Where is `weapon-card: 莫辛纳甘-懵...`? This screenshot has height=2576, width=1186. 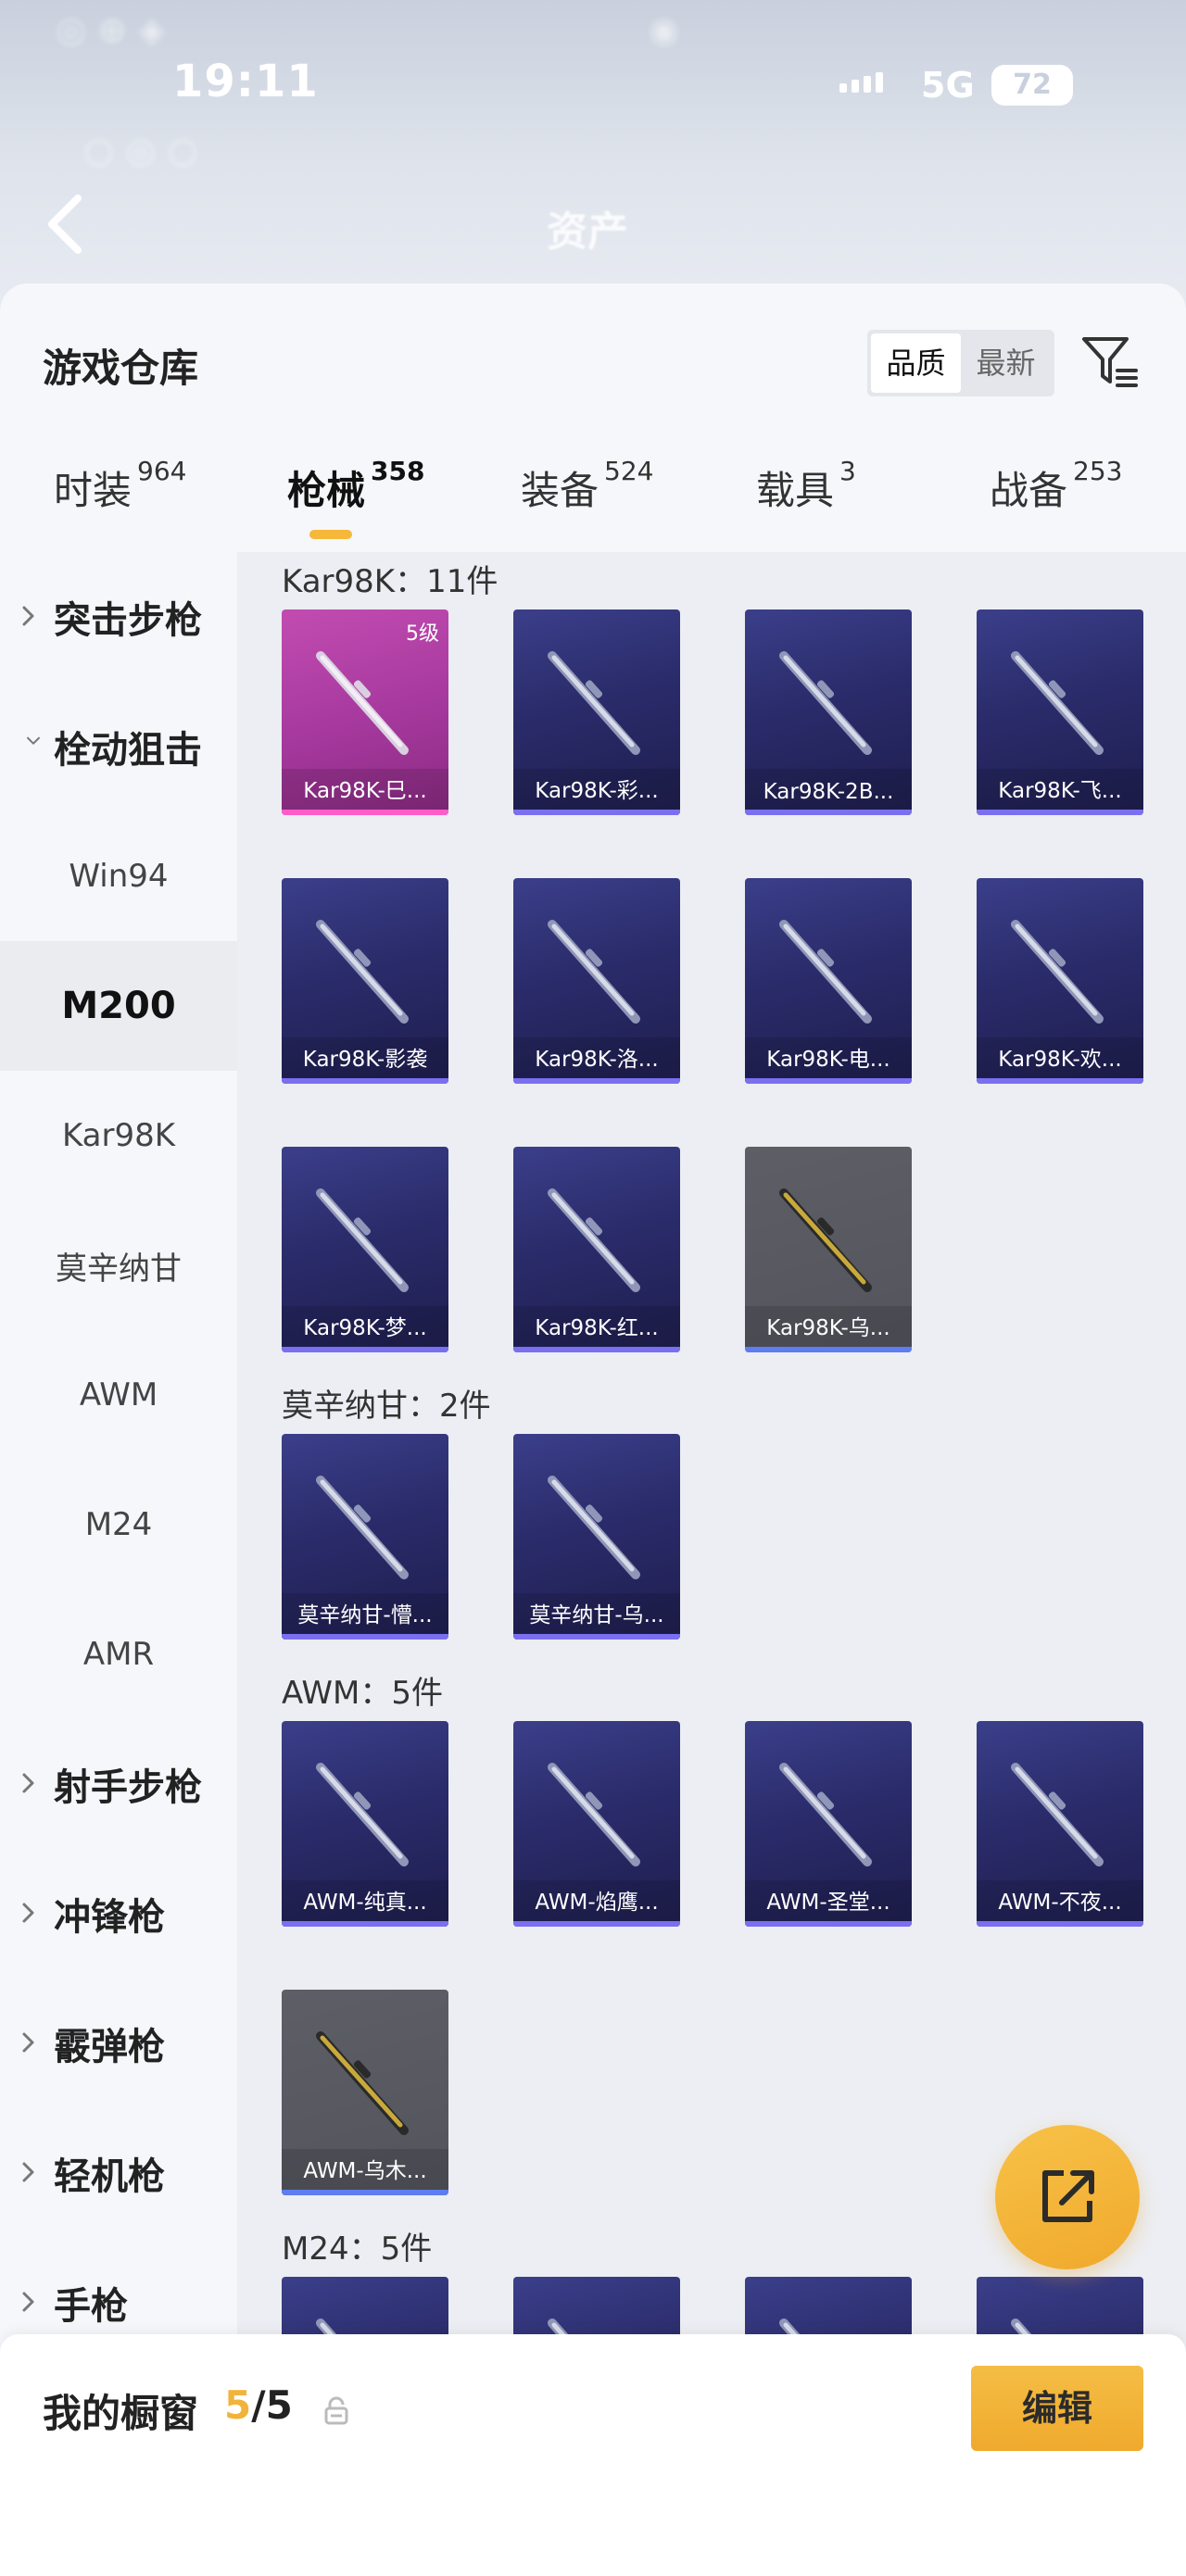 weapon-card: 莫辛纳甘-懵... is located at coordinates (365, 1537).